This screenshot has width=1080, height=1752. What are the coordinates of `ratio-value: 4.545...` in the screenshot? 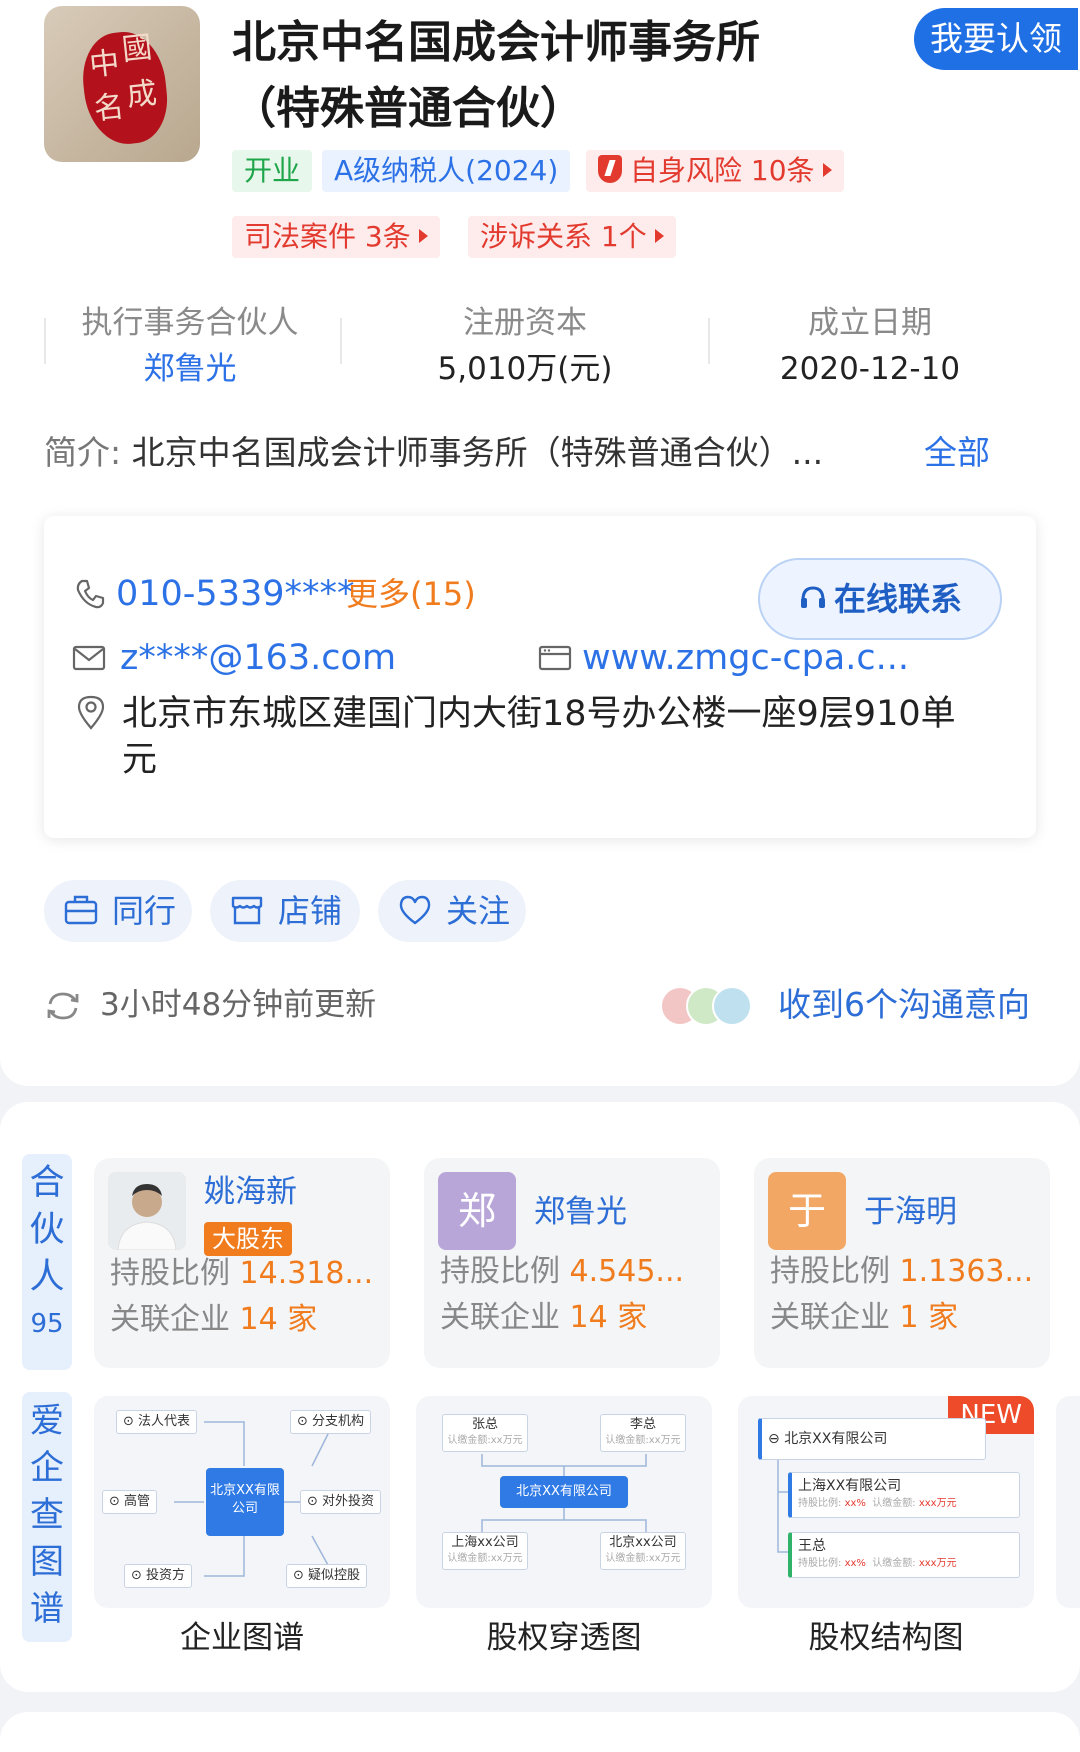 It's located at (627, 1271).